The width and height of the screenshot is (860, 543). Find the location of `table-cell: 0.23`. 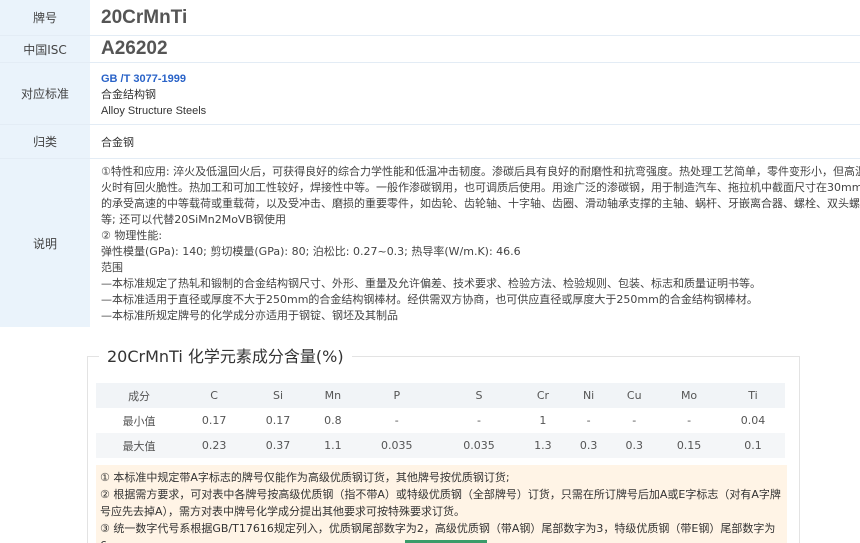

table-cell: 0.23 is located at coordinates (214, 445).